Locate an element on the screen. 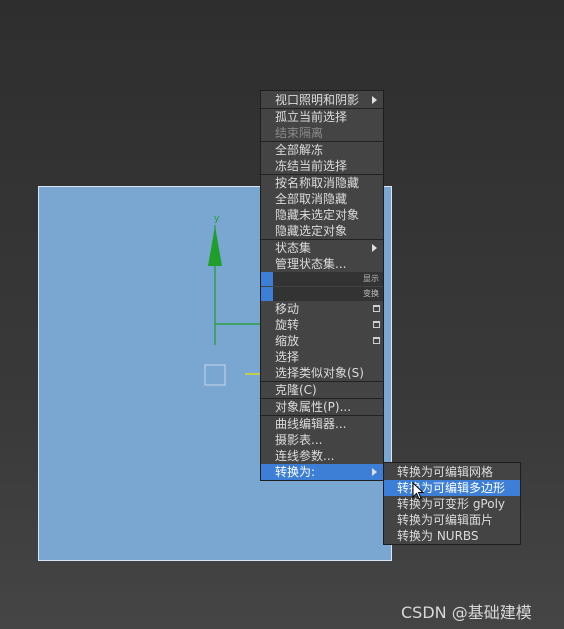  menu-item-label: 冻结当前选择 is located at coordinates (311, 166).